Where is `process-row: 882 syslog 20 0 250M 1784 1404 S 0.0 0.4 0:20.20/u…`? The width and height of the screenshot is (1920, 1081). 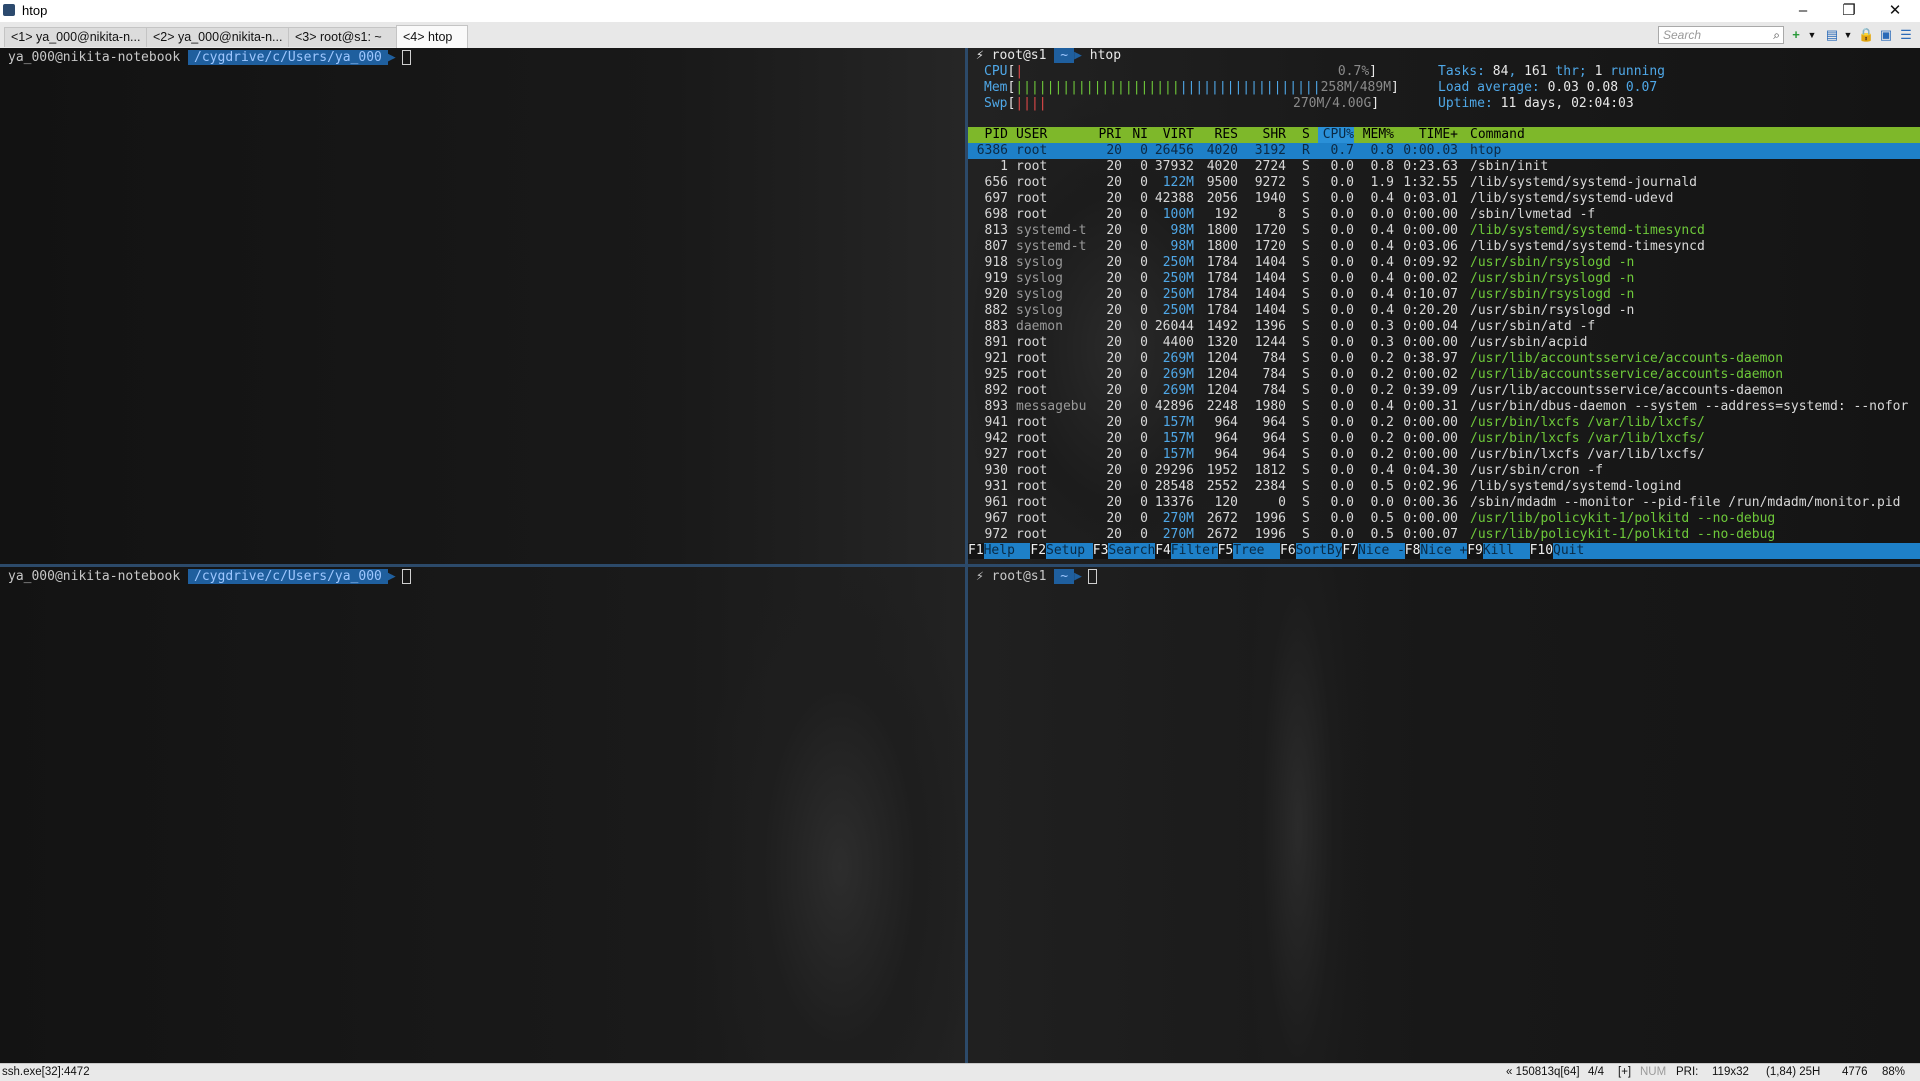 process-row: 882 syslog 20 0 250M 1784 1404 S 0.0 0.4 0:20.20/u… is located at coordinates (1444, 311).